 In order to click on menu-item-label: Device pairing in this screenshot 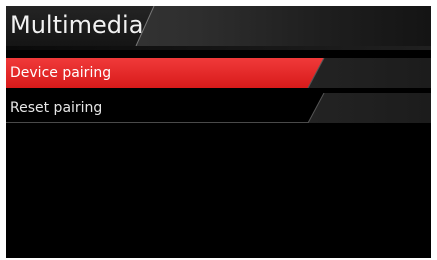, I will do `click(61, 73)`.